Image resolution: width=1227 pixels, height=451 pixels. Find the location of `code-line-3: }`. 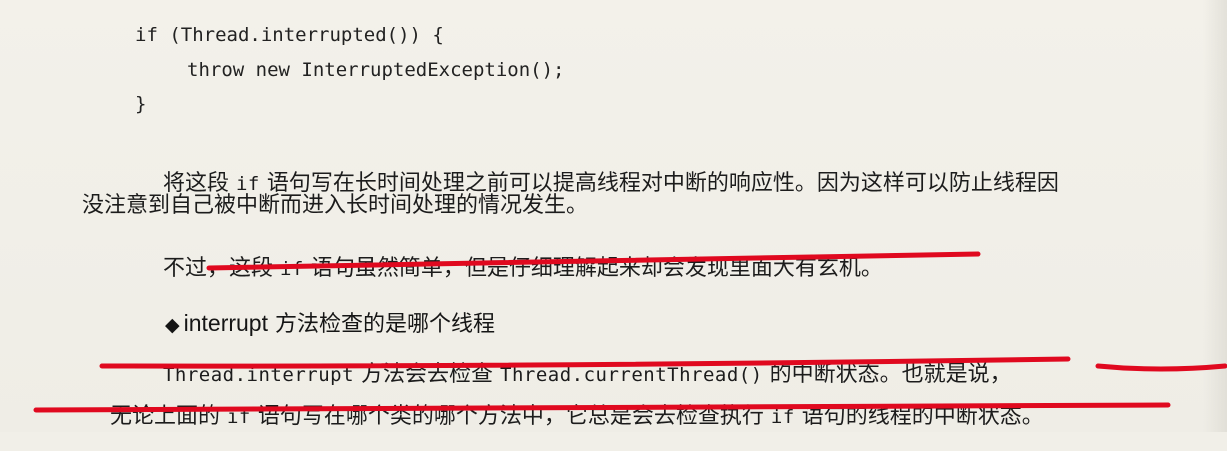

code-line-3: } is located at coordinates (141, 104).